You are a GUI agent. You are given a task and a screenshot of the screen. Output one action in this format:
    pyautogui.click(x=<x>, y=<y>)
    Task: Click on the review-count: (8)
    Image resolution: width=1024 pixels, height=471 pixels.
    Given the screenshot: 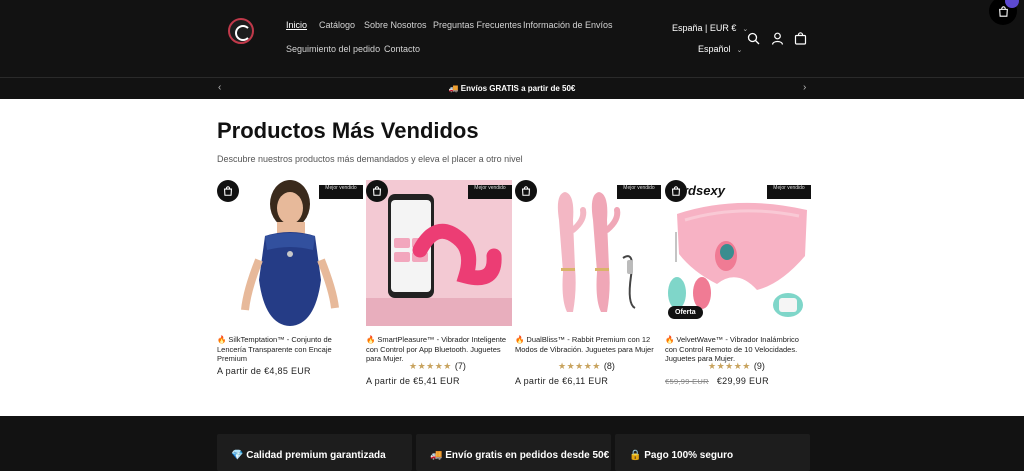 What is the action you would take?
    pyautogui.click(x=609, y=366)
    